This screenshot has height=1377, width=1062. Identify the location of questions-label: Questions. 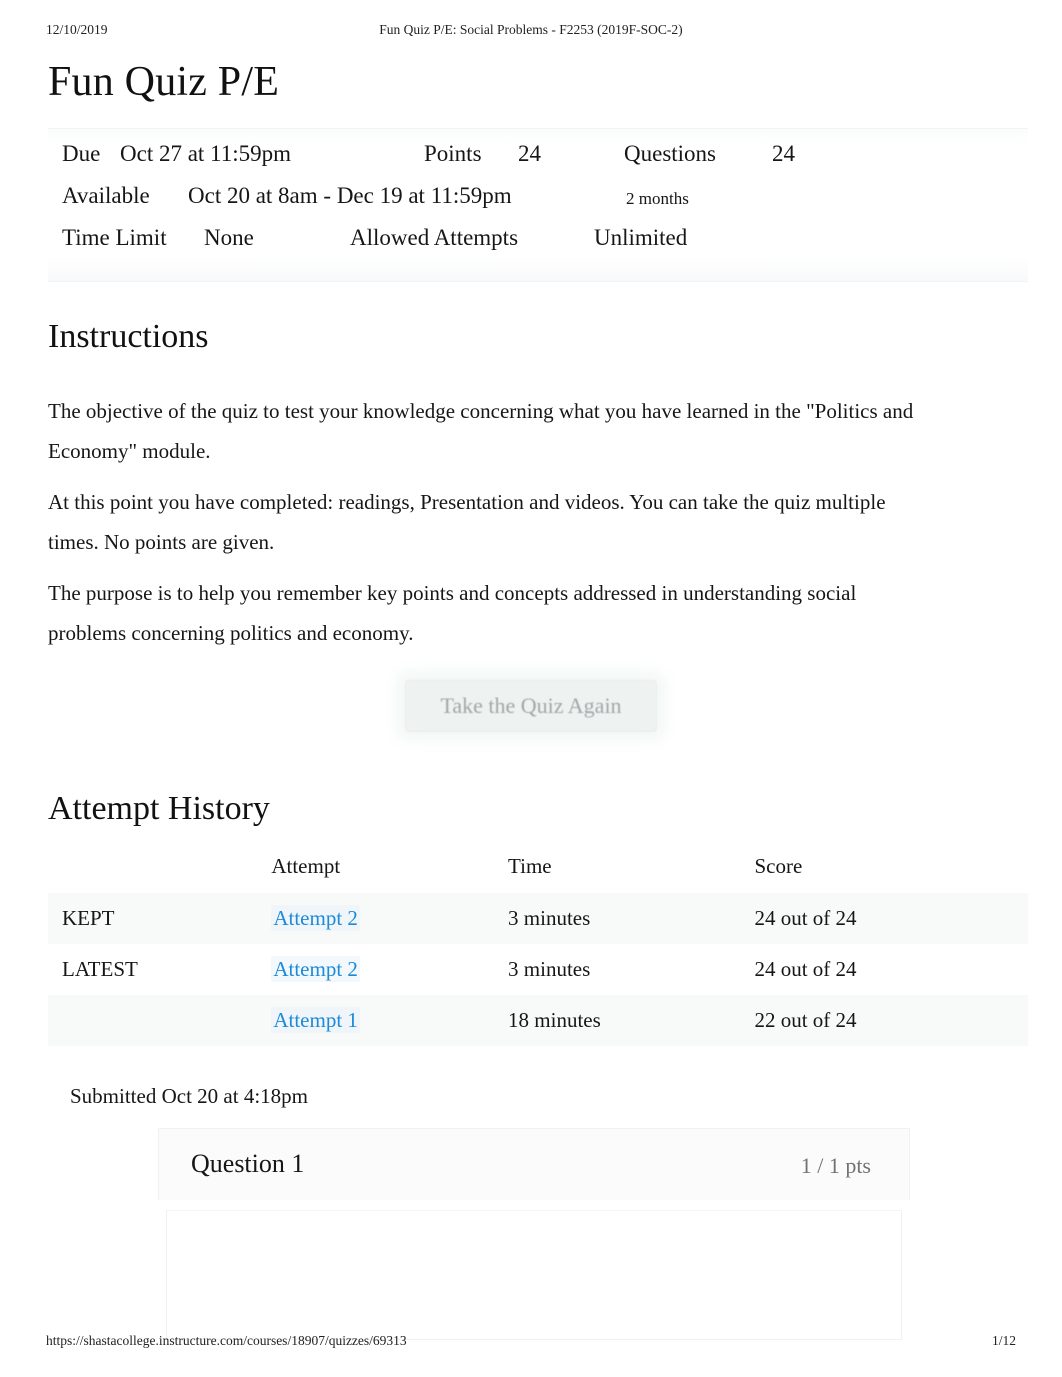
(670, 153).